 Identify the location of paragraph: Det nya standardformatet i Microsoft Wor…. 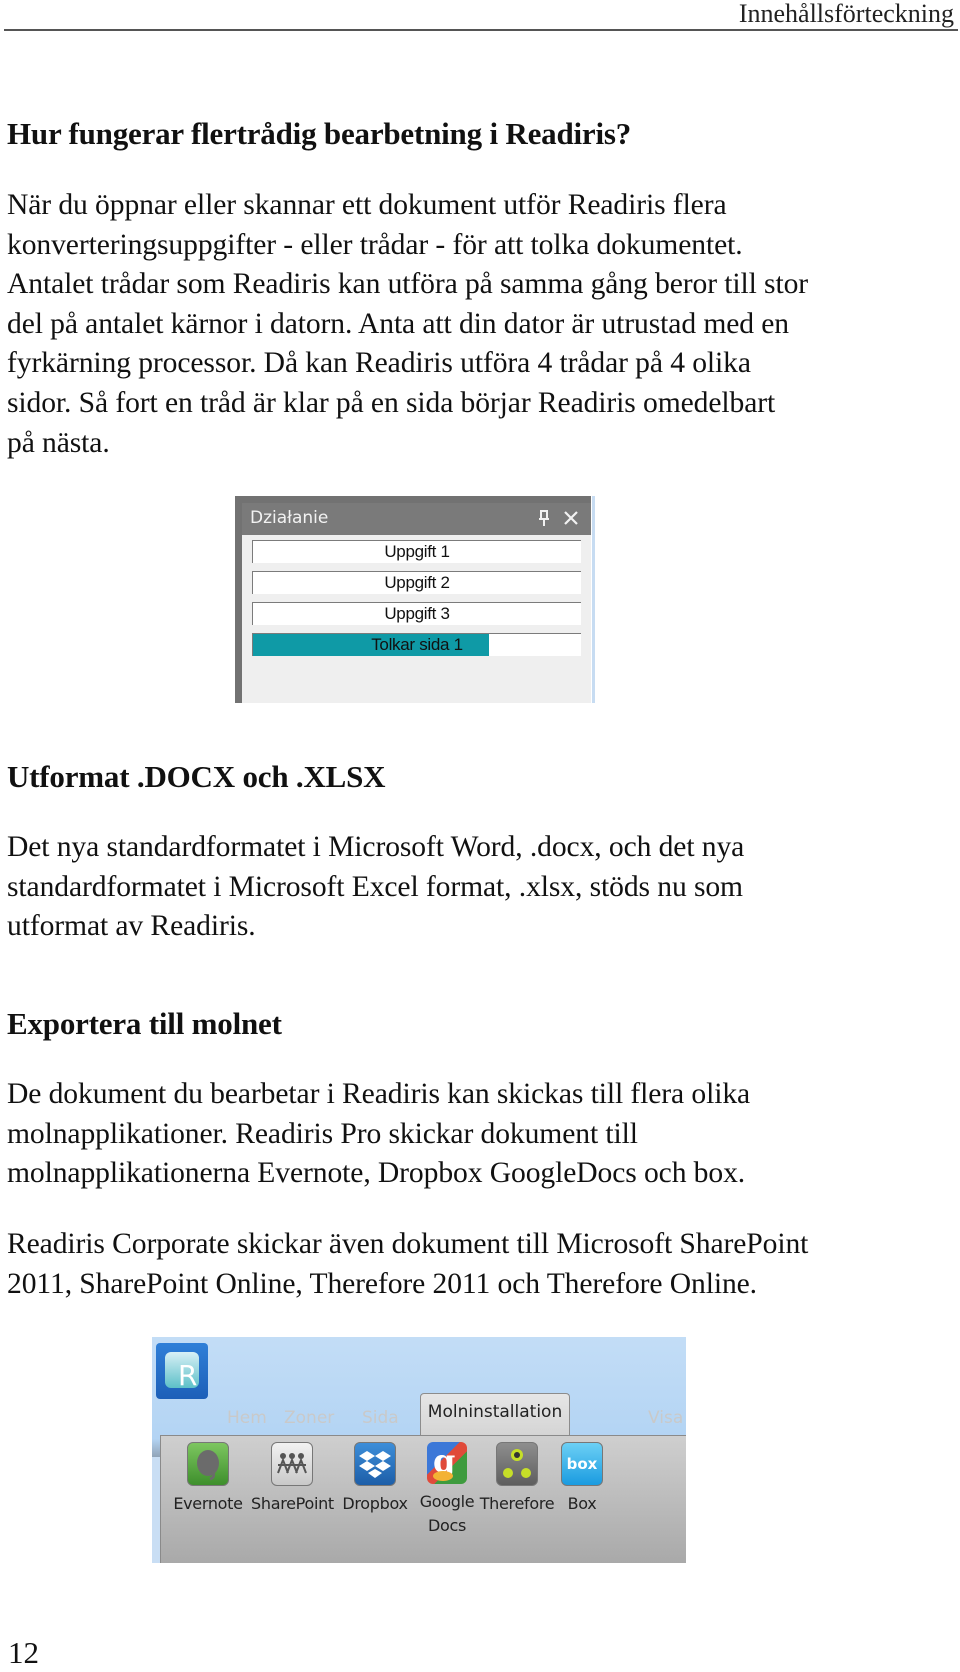
(376, 887).